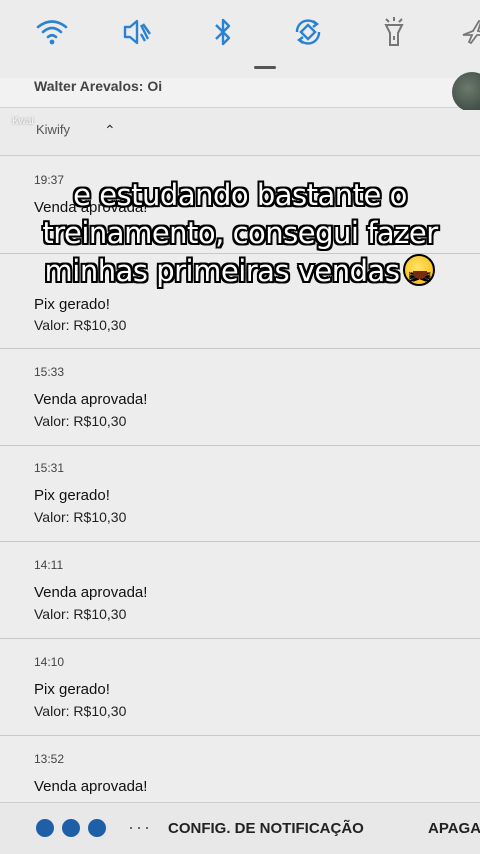 Image resolution: width=480 pixels, height=854 pixels. I want to click on facebook-icon, so click(97, 828).